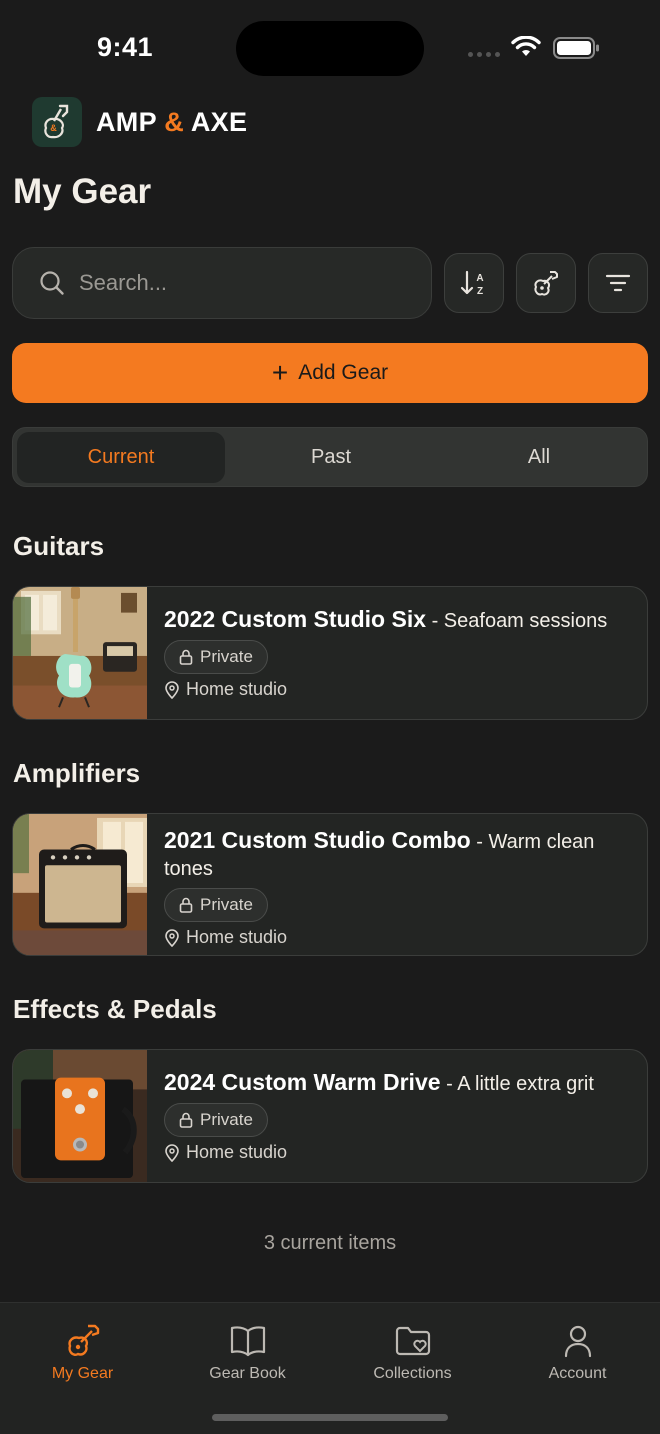 This screenshot has width=660, height=1434. I want to click on brand-ampersand: &, so click(174, 121).